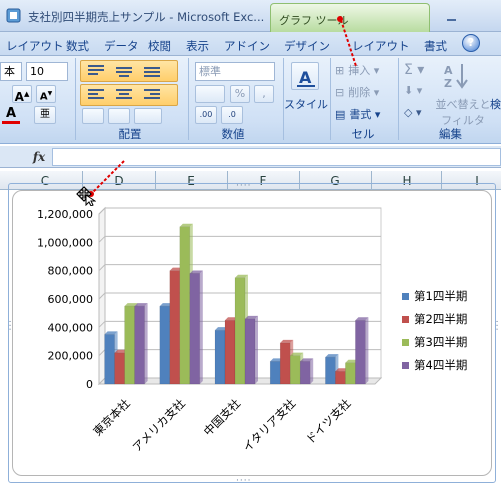 Image resolution: width=501 pixels, height=495 pixels. I want to click on y-tick-label: 0, so click(89, 384).